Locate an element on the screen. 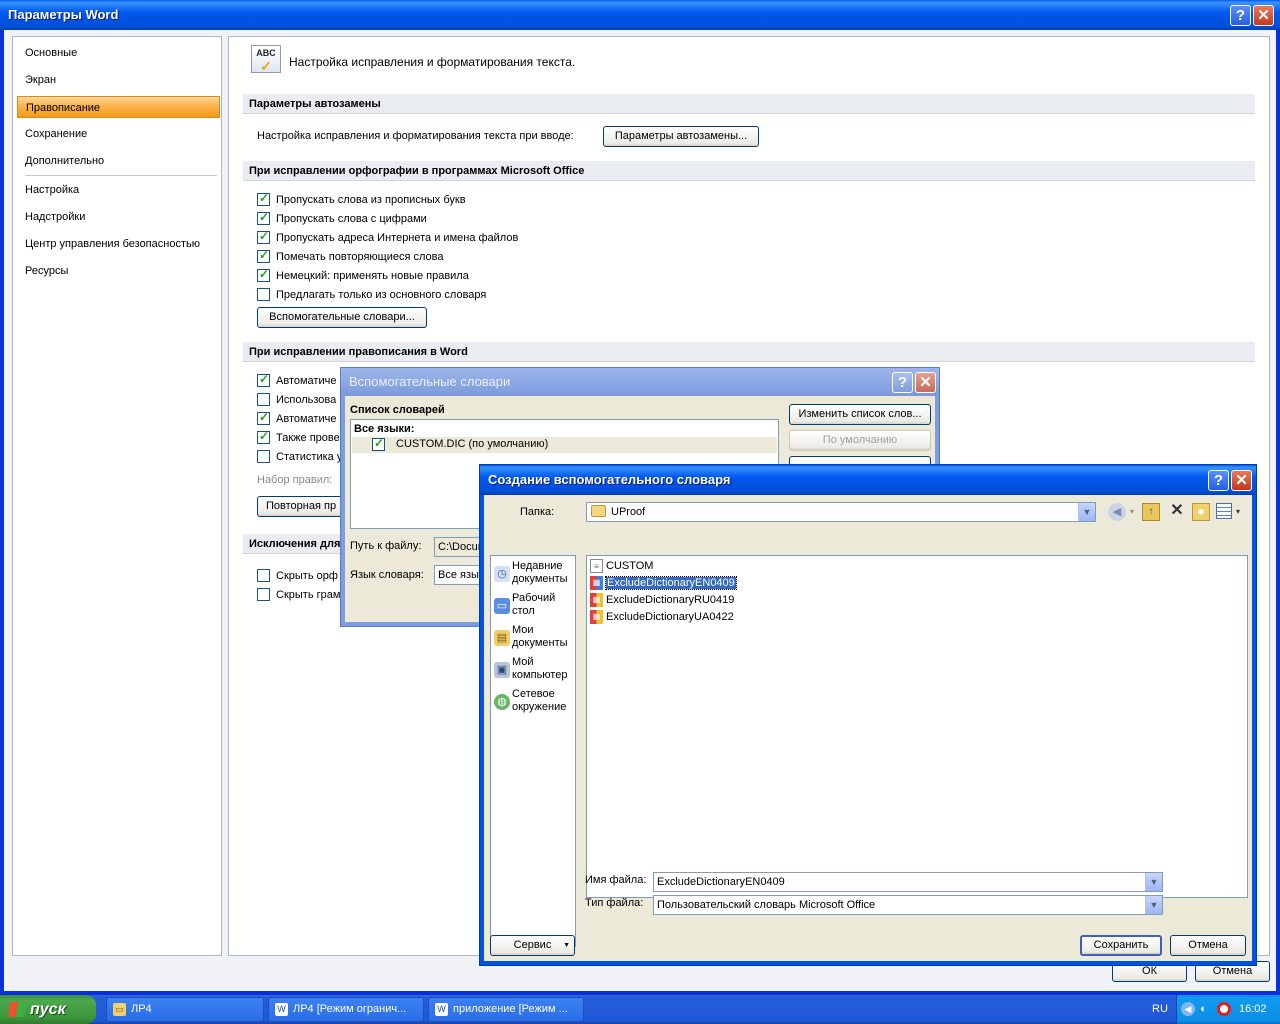  nav-item-addins: Надстройки is located at coordinates (118, 217).